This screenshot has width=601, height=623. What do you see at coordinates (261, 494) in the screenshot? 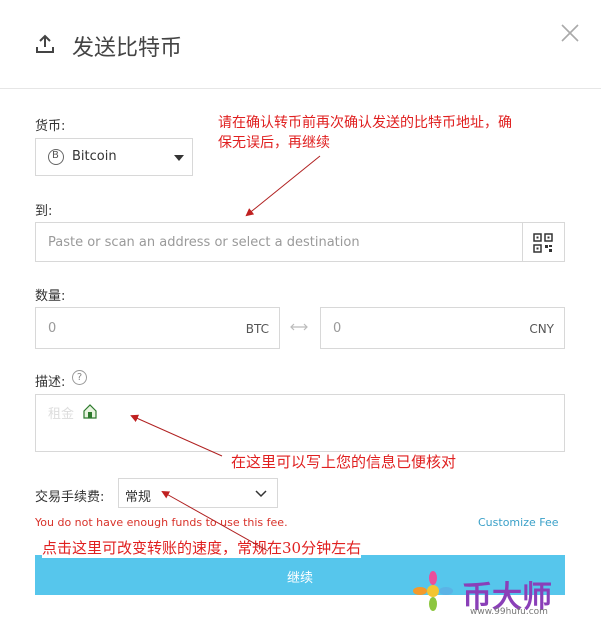
I see `chevron-down-icon` at bounding box center [261, 494].